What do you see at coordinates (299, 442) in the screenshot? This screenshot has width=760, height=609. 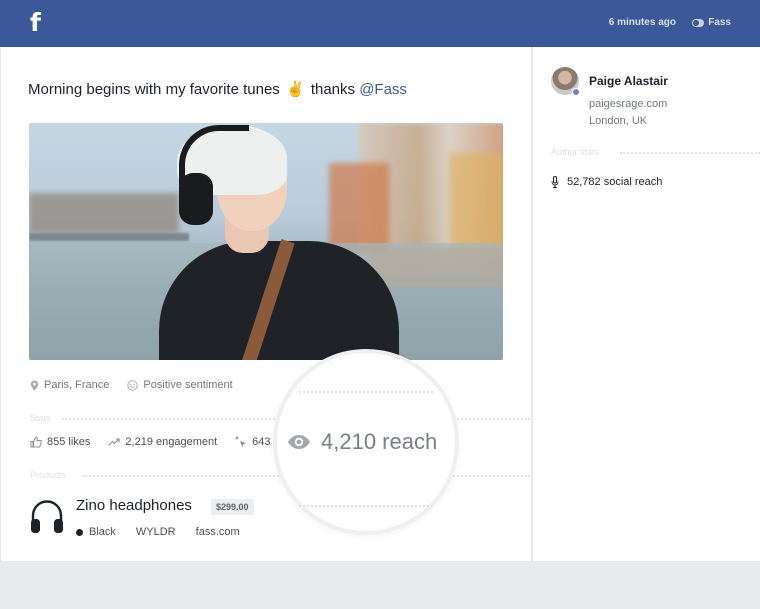 I see `eye-icon` at bounding box center [299, 442].